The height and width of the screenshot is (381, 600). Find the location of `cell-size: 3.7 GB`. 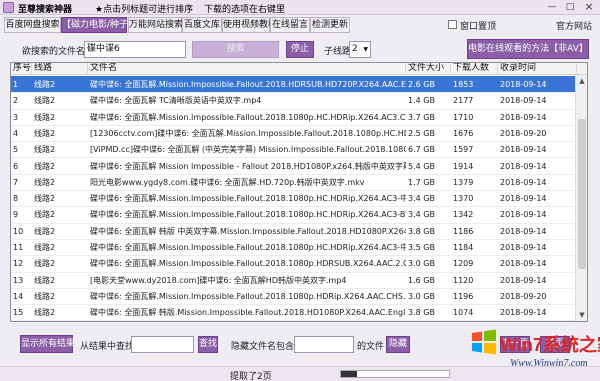

cell-size: 3.7 GB is located at coordinates (421, 117).